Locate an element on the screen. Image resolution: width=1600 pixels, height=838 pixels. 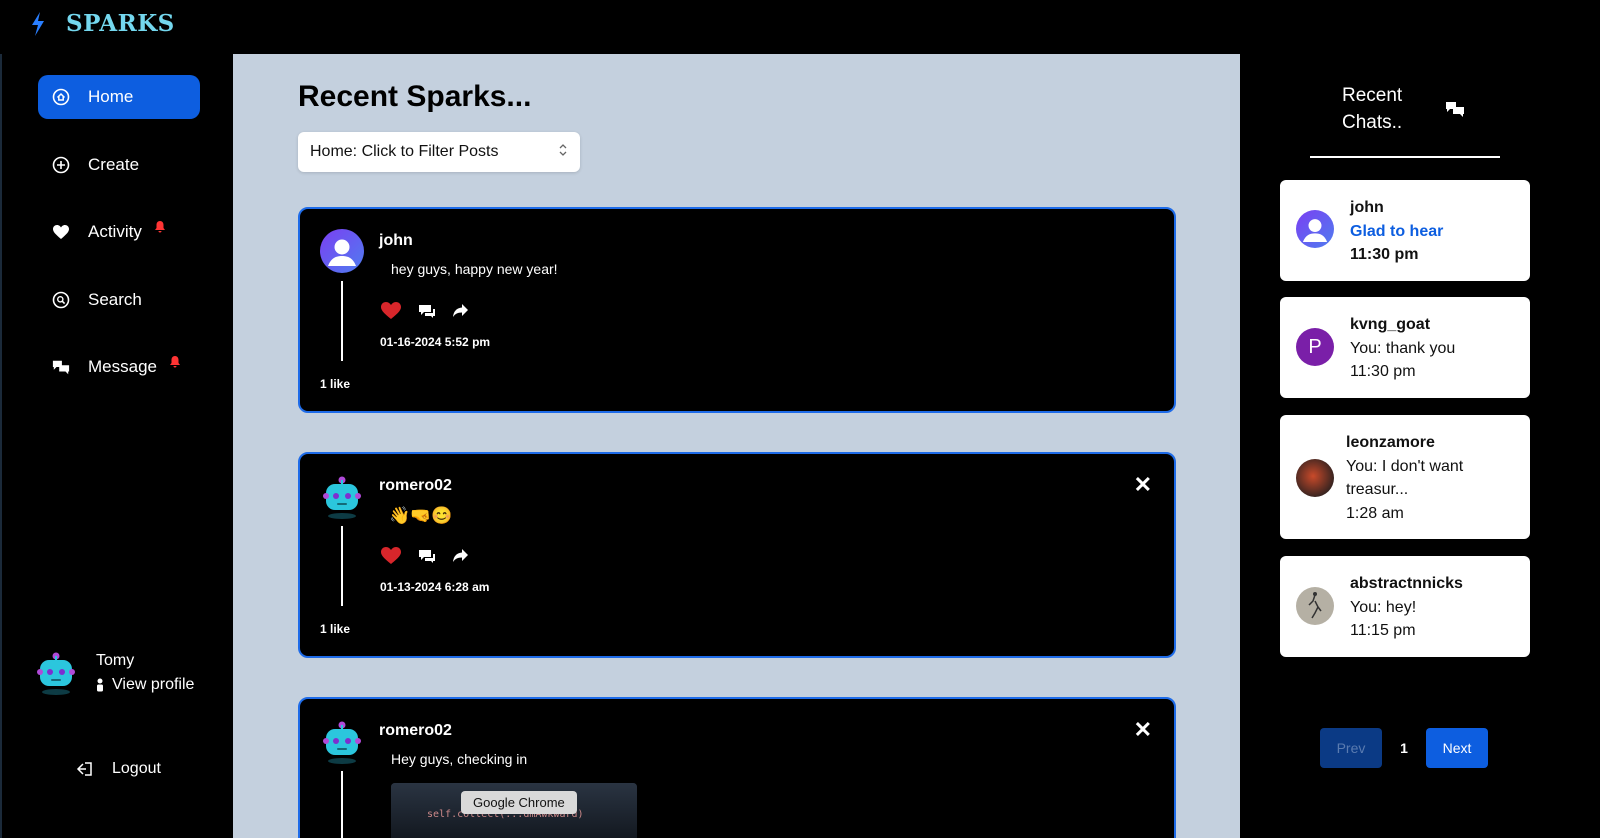
avatar: P is located at coordinates (1315, 347).